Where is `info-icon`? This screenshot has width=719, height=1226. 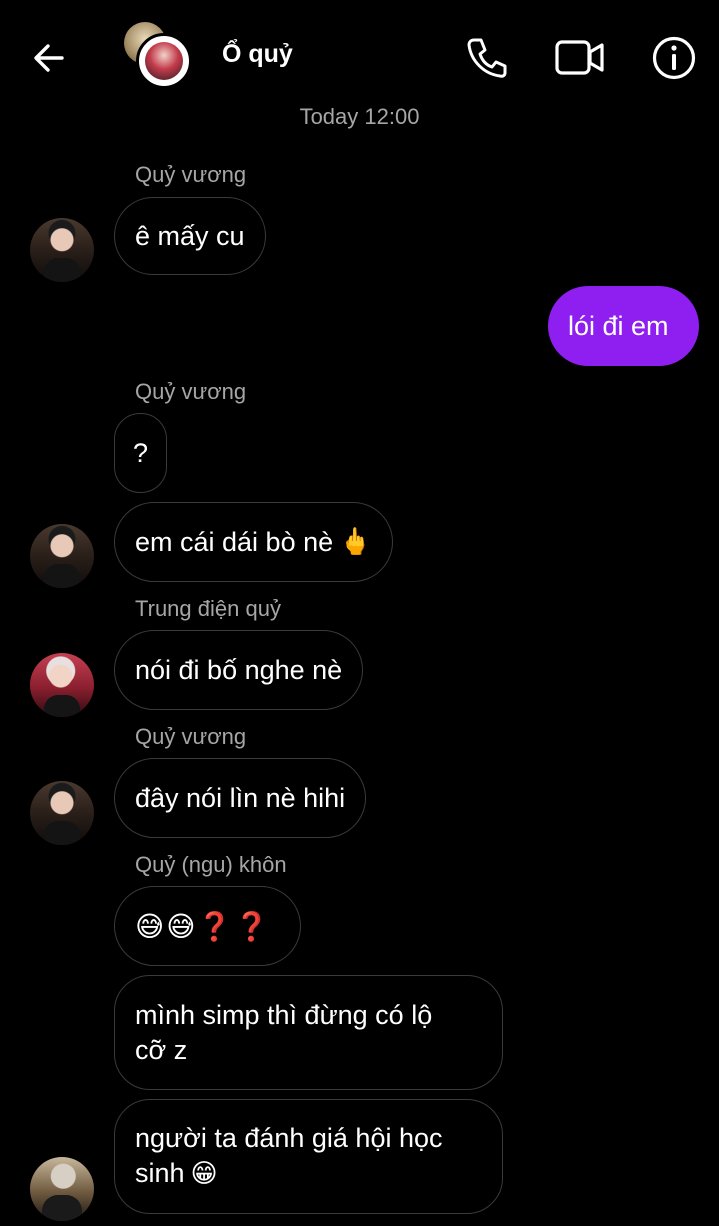
info-icon is located at coordinates (674, 58).